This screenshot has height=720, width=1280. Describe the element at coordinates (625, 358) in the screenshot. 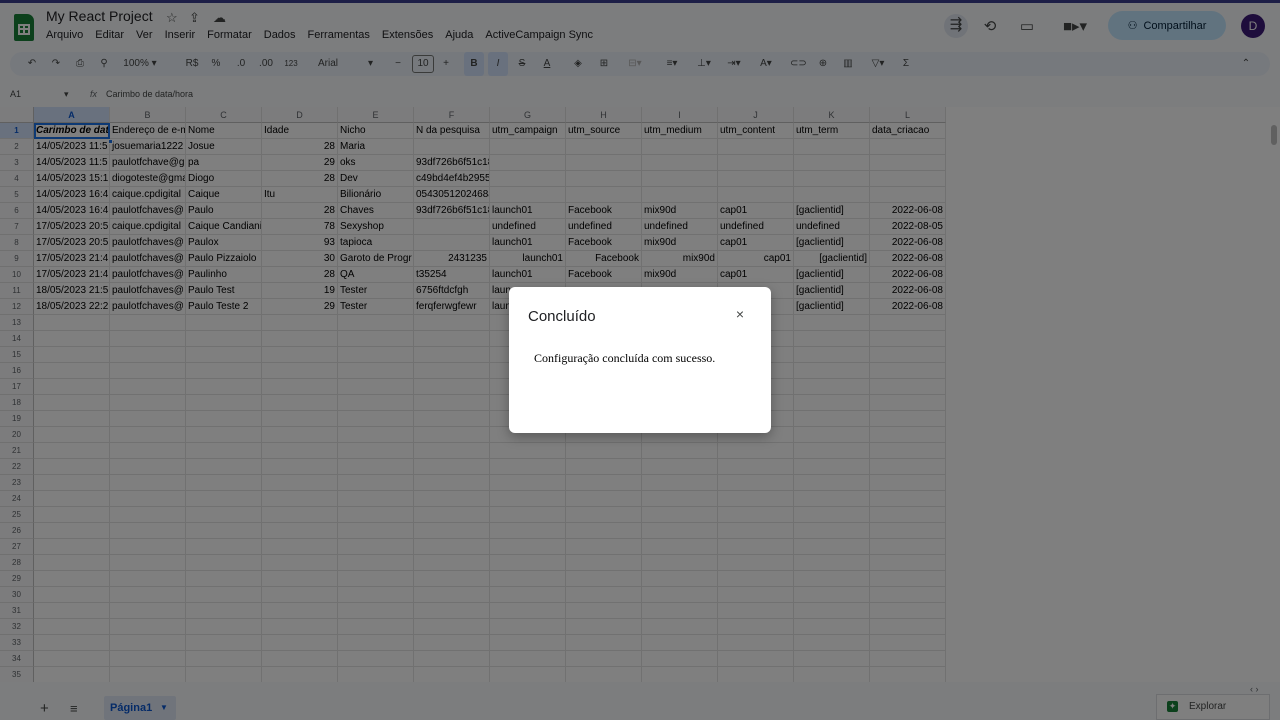

I see `dialog-message: Configuração concluída com sucesso.` at that location.